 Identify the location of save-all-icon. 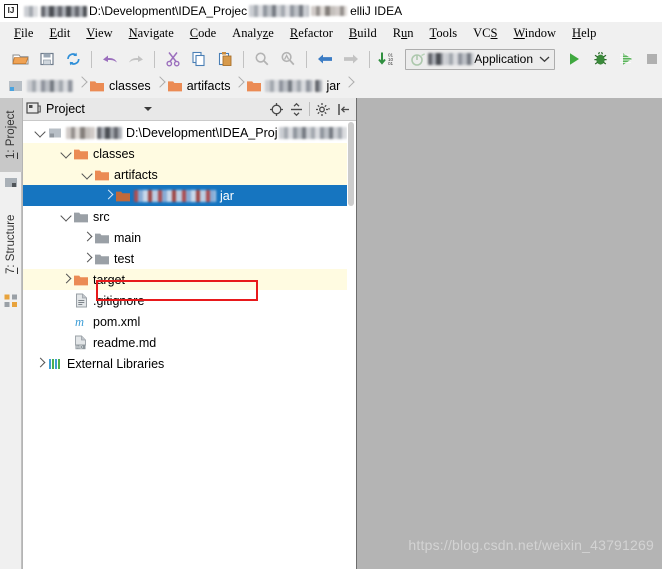
(47, 59).